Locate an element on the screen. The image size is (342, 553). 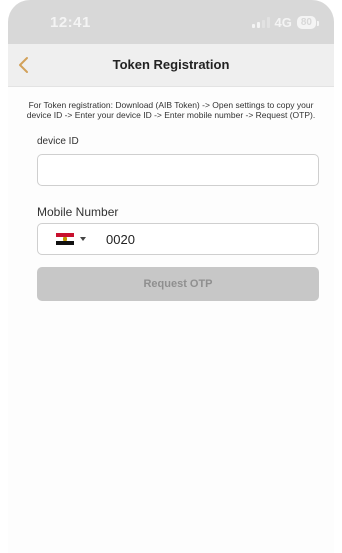
device-id-label: device ID is located at coordinates (58, 141).